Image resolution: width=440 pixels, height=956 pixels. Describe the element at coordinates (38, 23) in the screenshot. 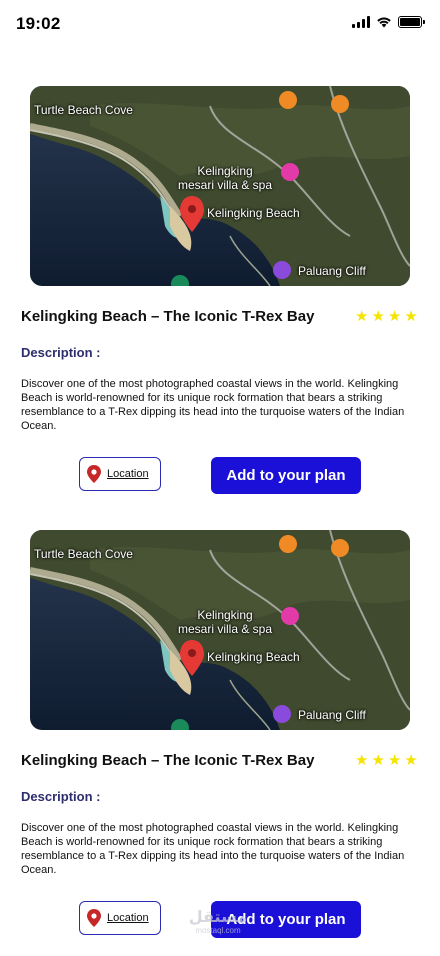

I see `status-time: 19:02` at that location.